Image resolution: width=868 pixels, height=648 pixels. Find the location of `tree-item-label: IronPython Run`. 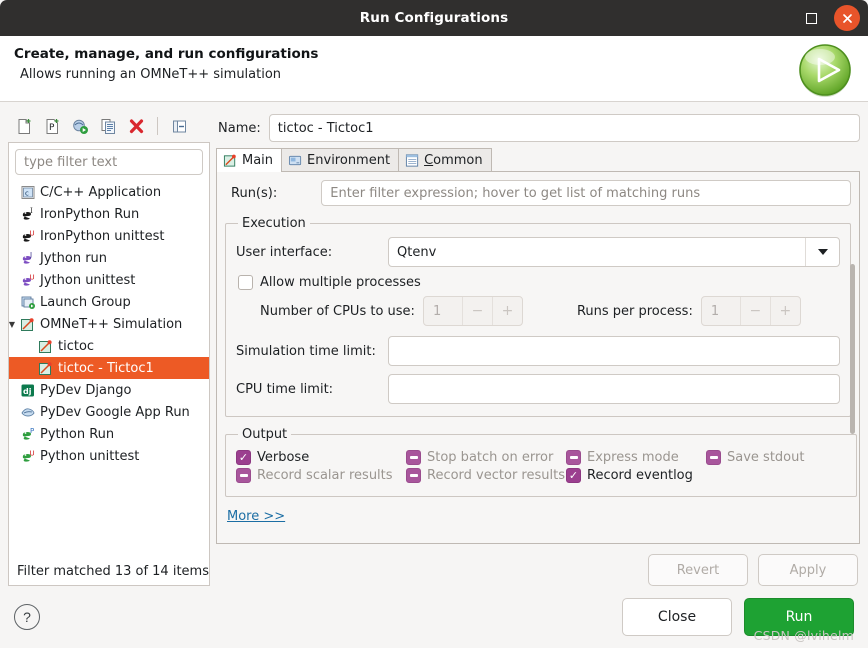

tree-item-label: IronPython Run is located at coordinates (90, 214).